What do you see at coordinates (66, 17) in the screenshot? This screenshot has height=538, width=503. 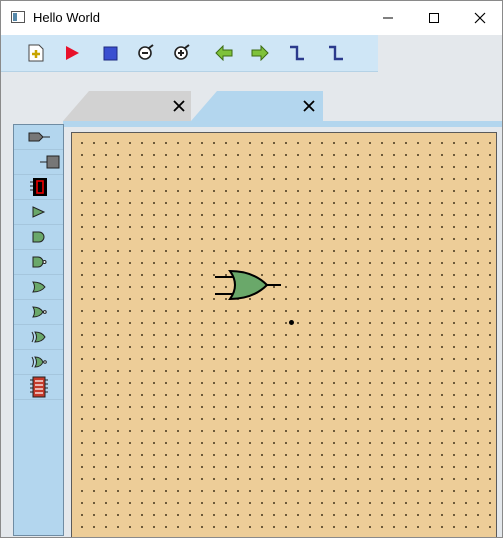 I see `window-title: Hello World` at bounding box center [66, 17].